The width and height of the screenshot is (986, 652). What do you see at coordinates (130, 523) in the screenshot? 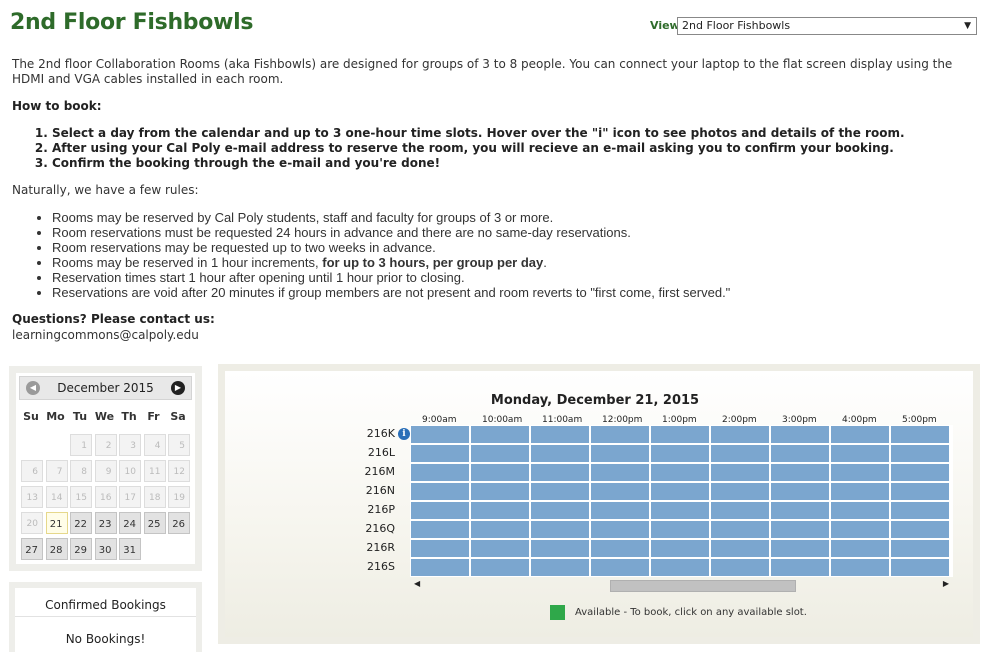
I see `calendar-day: 24` at bounding box center [130, 523].